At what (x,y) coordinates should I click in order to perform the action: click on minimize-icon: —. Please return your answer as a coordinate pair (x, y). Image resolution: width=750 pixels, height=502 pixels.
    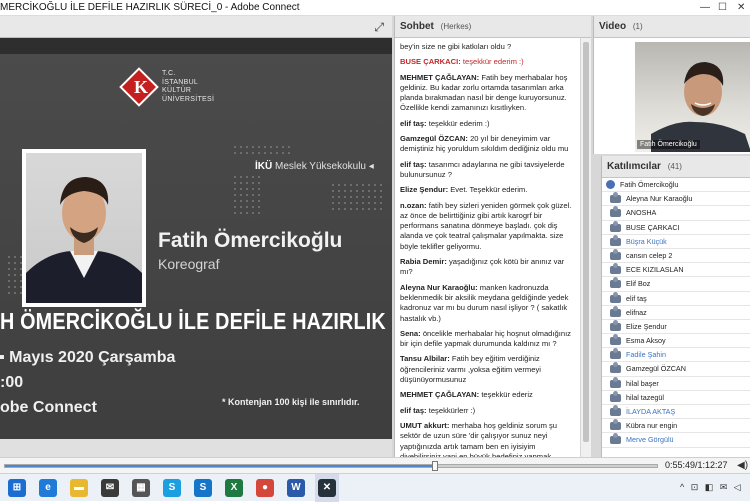
    Looking at the image, I should click on (705, 7).